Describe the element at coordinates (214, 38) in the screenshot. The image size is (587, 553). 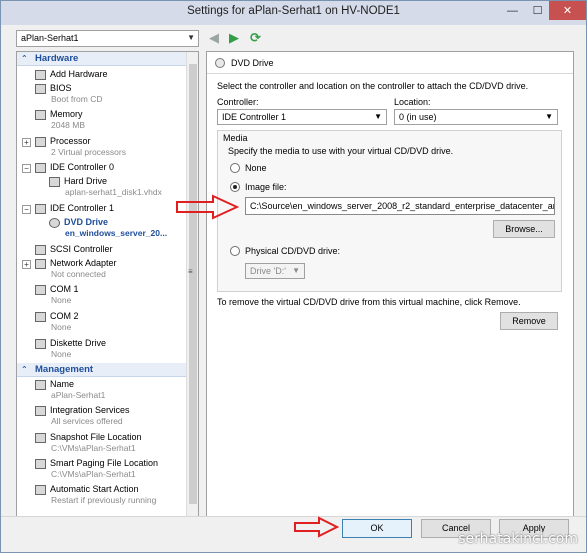
I see `back-arrow-icon: ◀` at that location.